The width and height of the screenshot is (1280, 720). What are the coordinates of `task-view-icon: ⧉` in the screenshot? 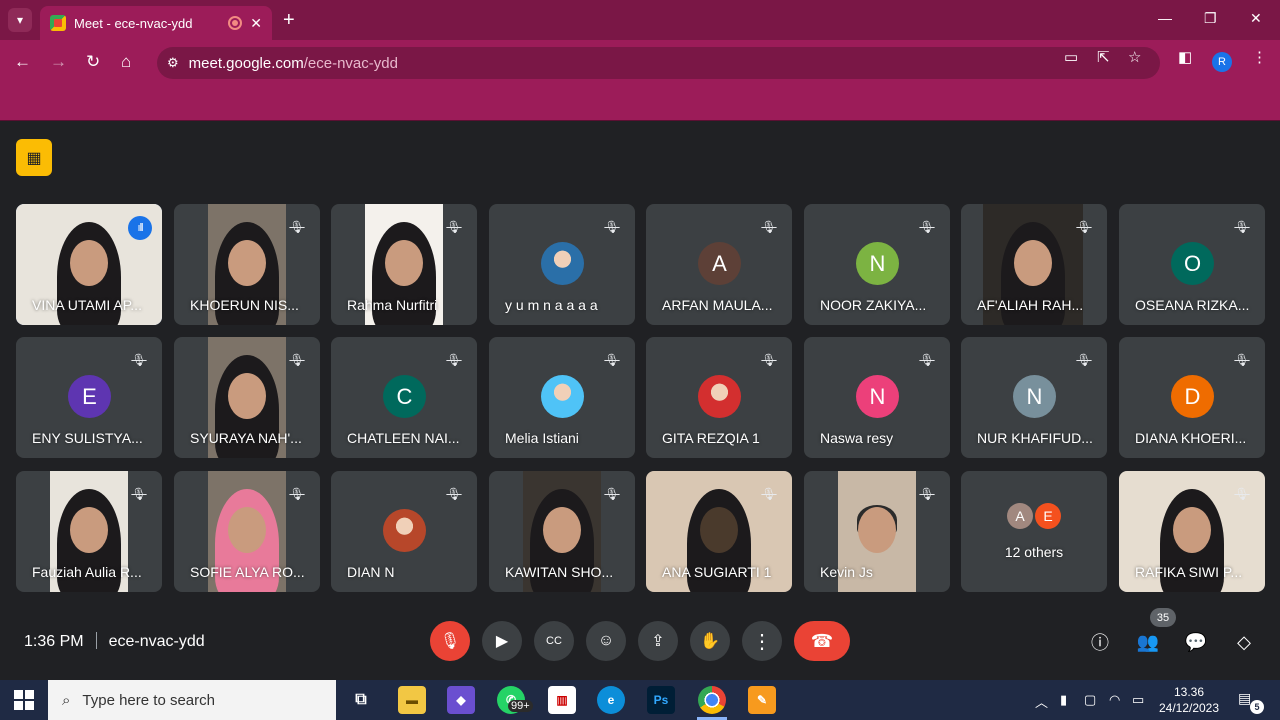 It's located at (361, 700).